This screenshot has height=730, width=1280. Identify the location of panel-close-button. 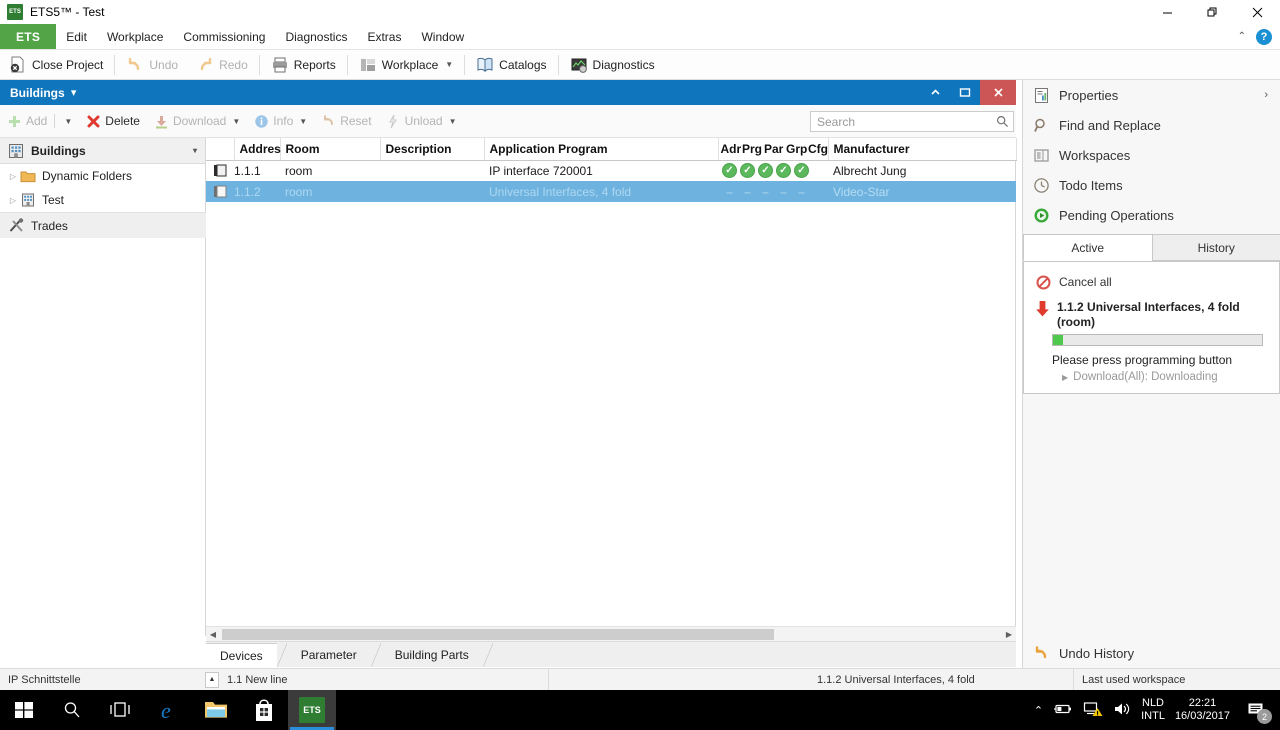
(998, 92).